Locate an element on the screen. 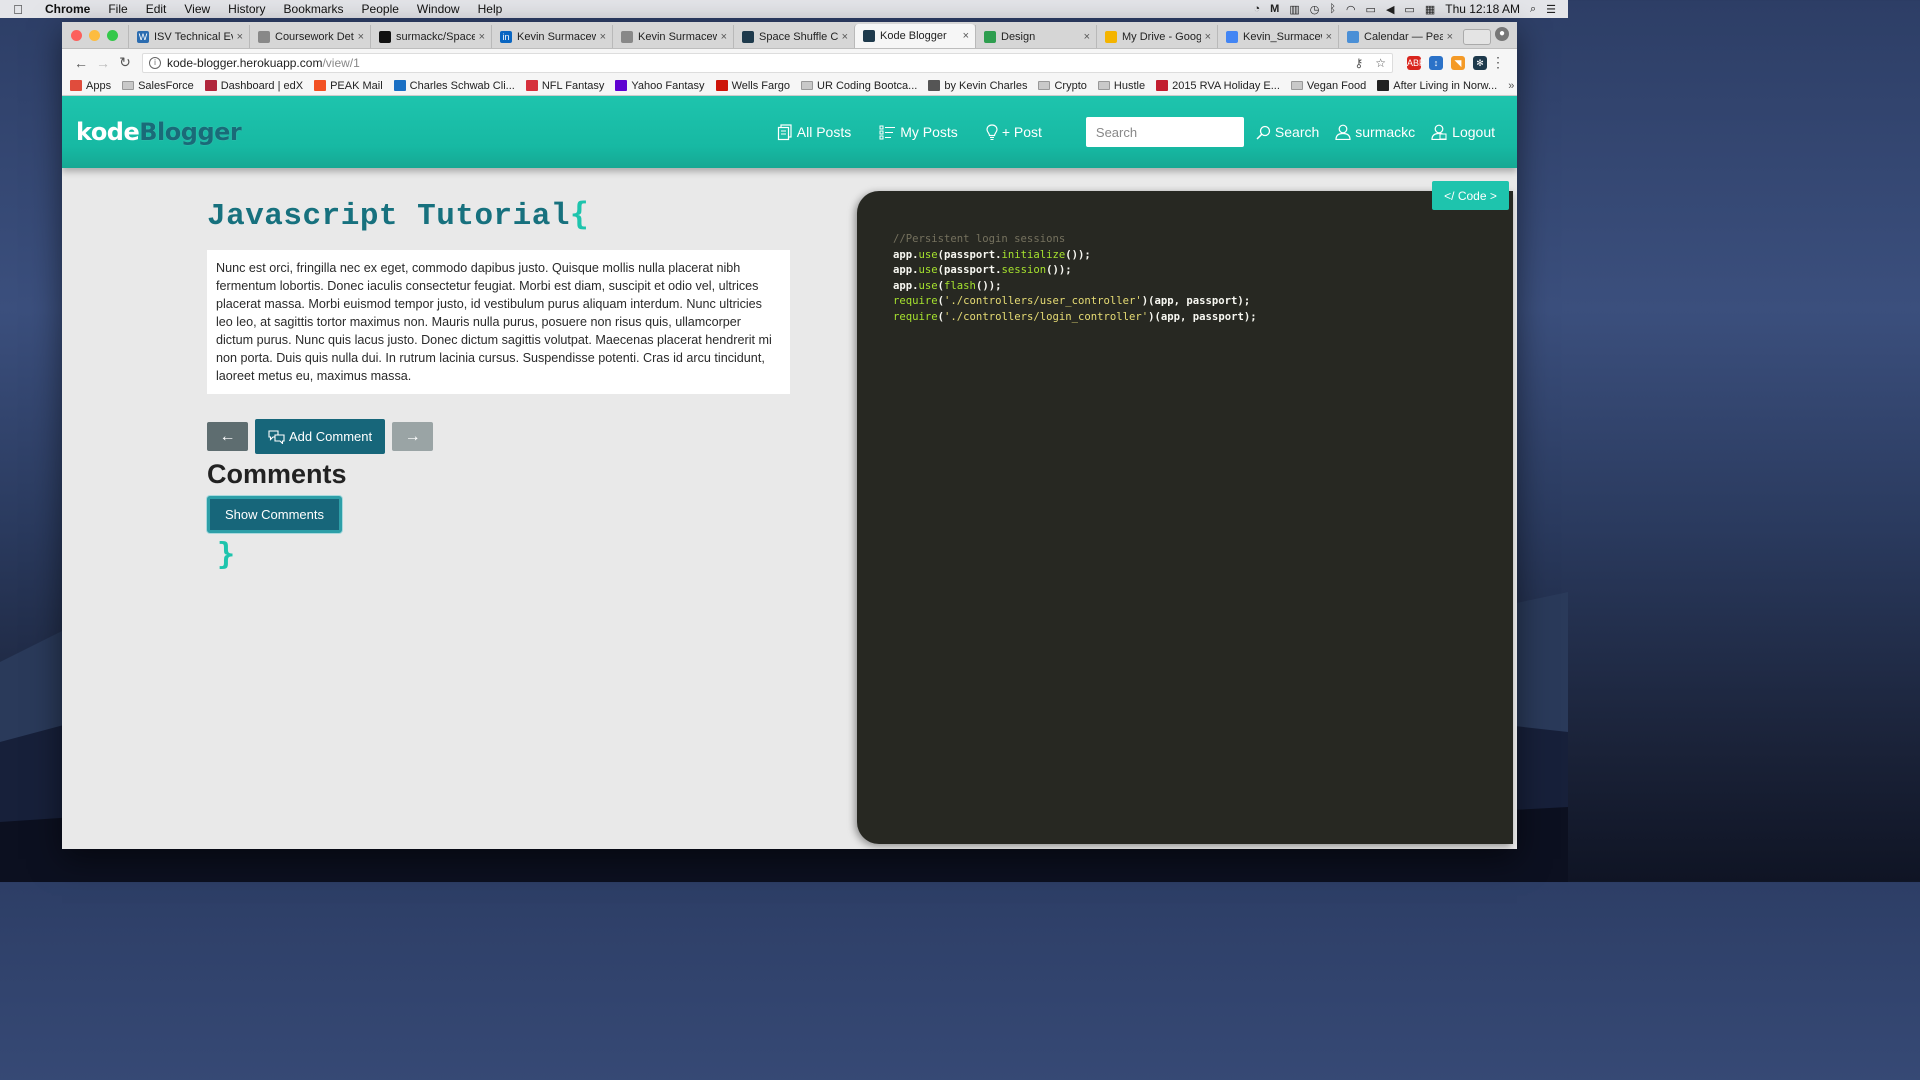 Image resolution: width=1920 pixels, height=1080 pixels. malwarebytes-icon: M is located at coordinates (1274, 9).